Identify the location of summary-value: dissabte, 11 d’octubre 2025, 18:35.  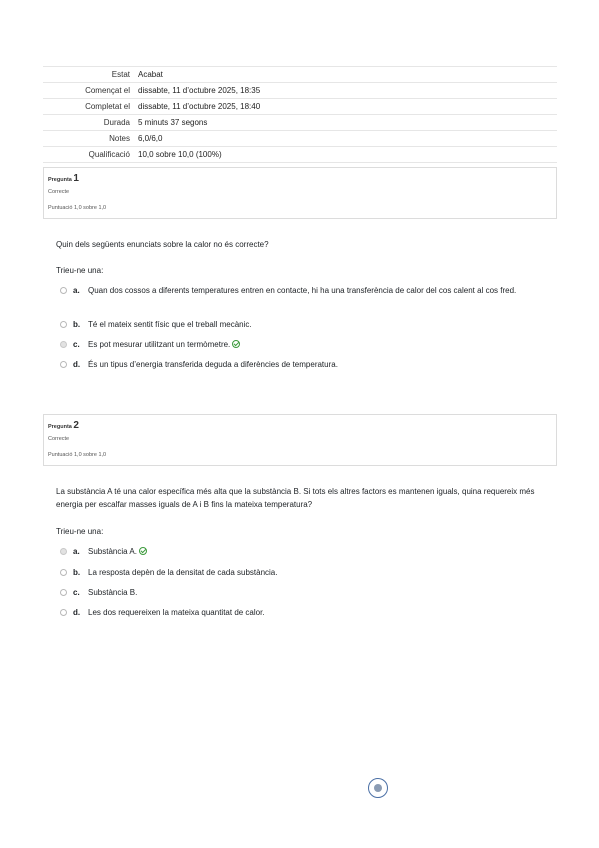
(347, 90).